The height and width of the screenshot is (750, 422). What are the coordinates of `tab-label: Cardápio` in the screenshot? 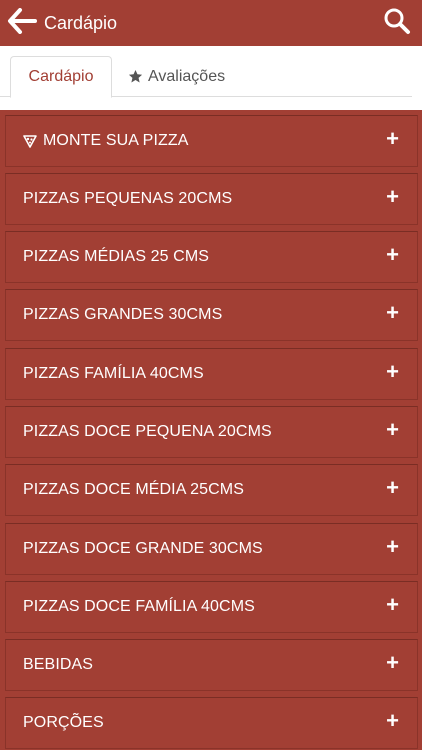 It's located at (61, 76).